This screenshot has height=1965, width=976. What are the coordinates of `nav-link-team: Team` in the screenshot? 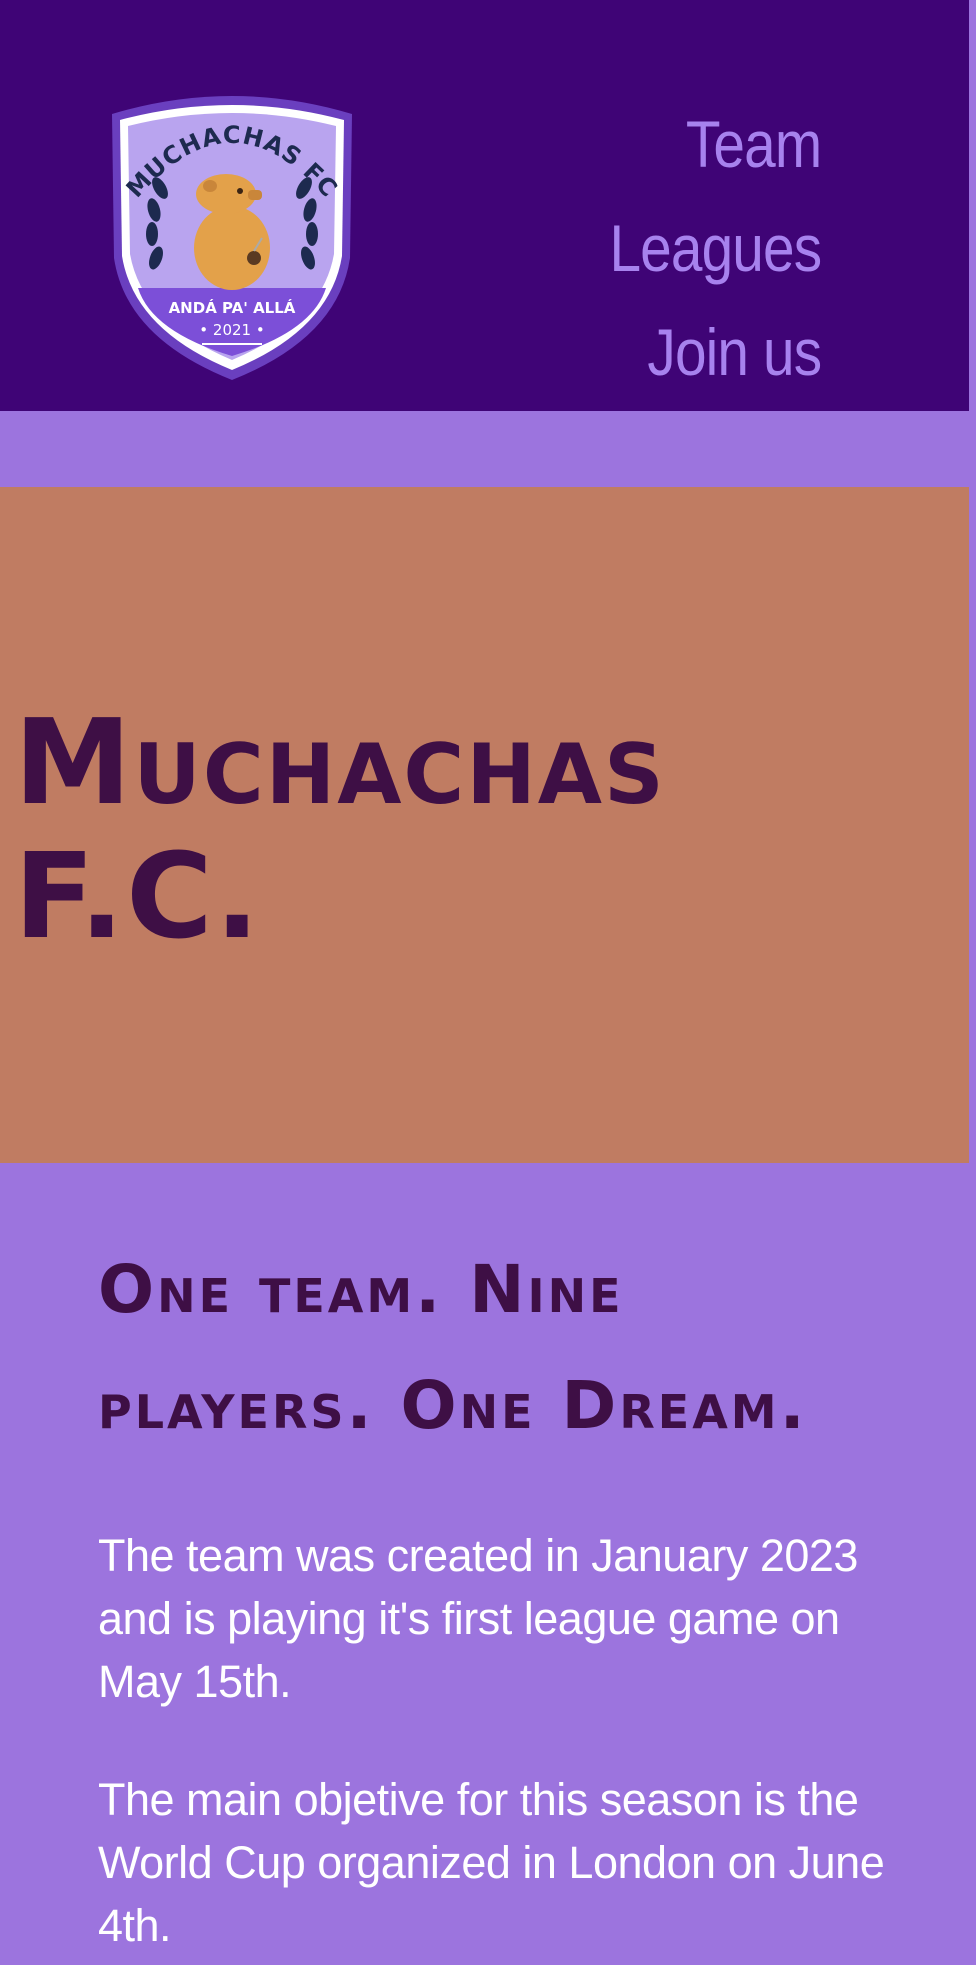 It's located at (715, 144).